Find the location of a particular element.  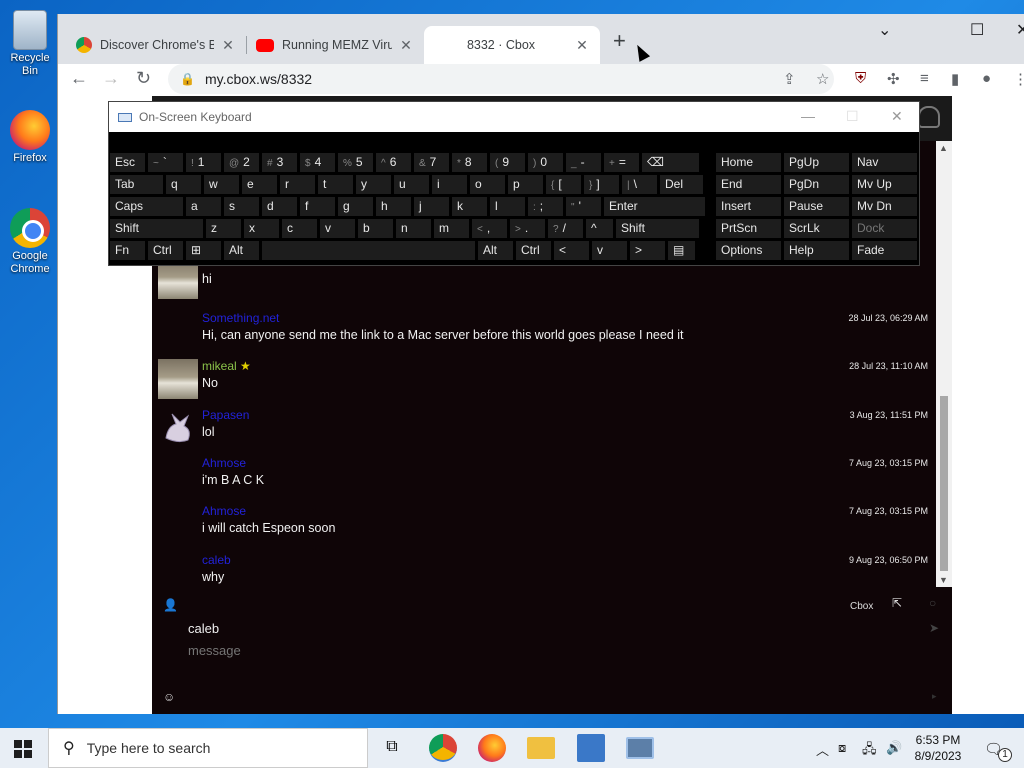

osk-key: @2 is located at coordinates (241, 162).